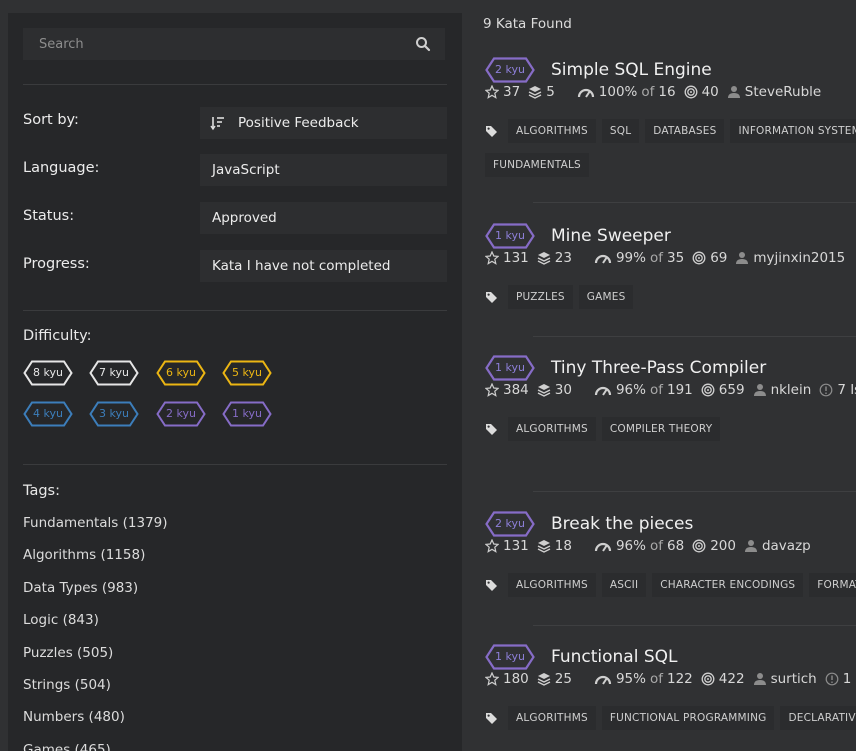  I want to click on kata-completed: 422, so click(731, 679).